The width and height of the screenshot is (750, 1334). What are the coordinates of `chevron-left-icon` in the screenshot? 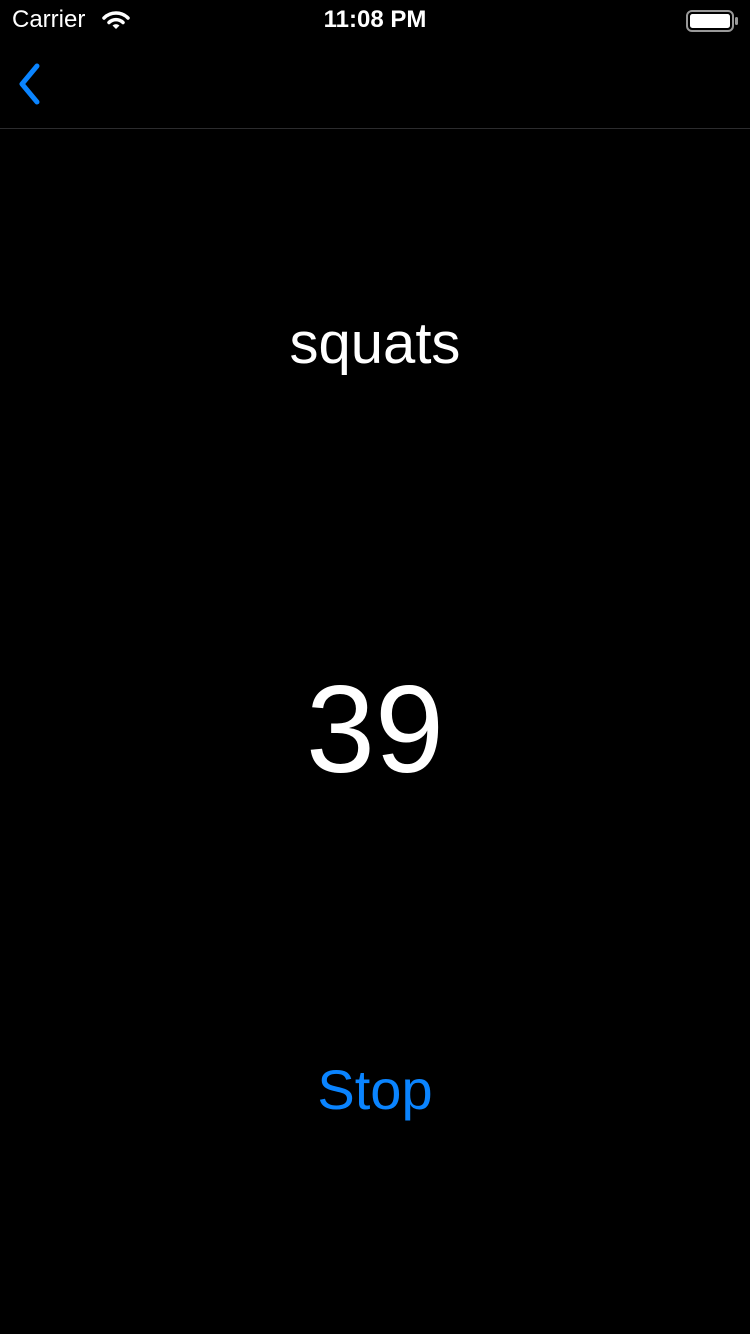 It's located at (29, 84).